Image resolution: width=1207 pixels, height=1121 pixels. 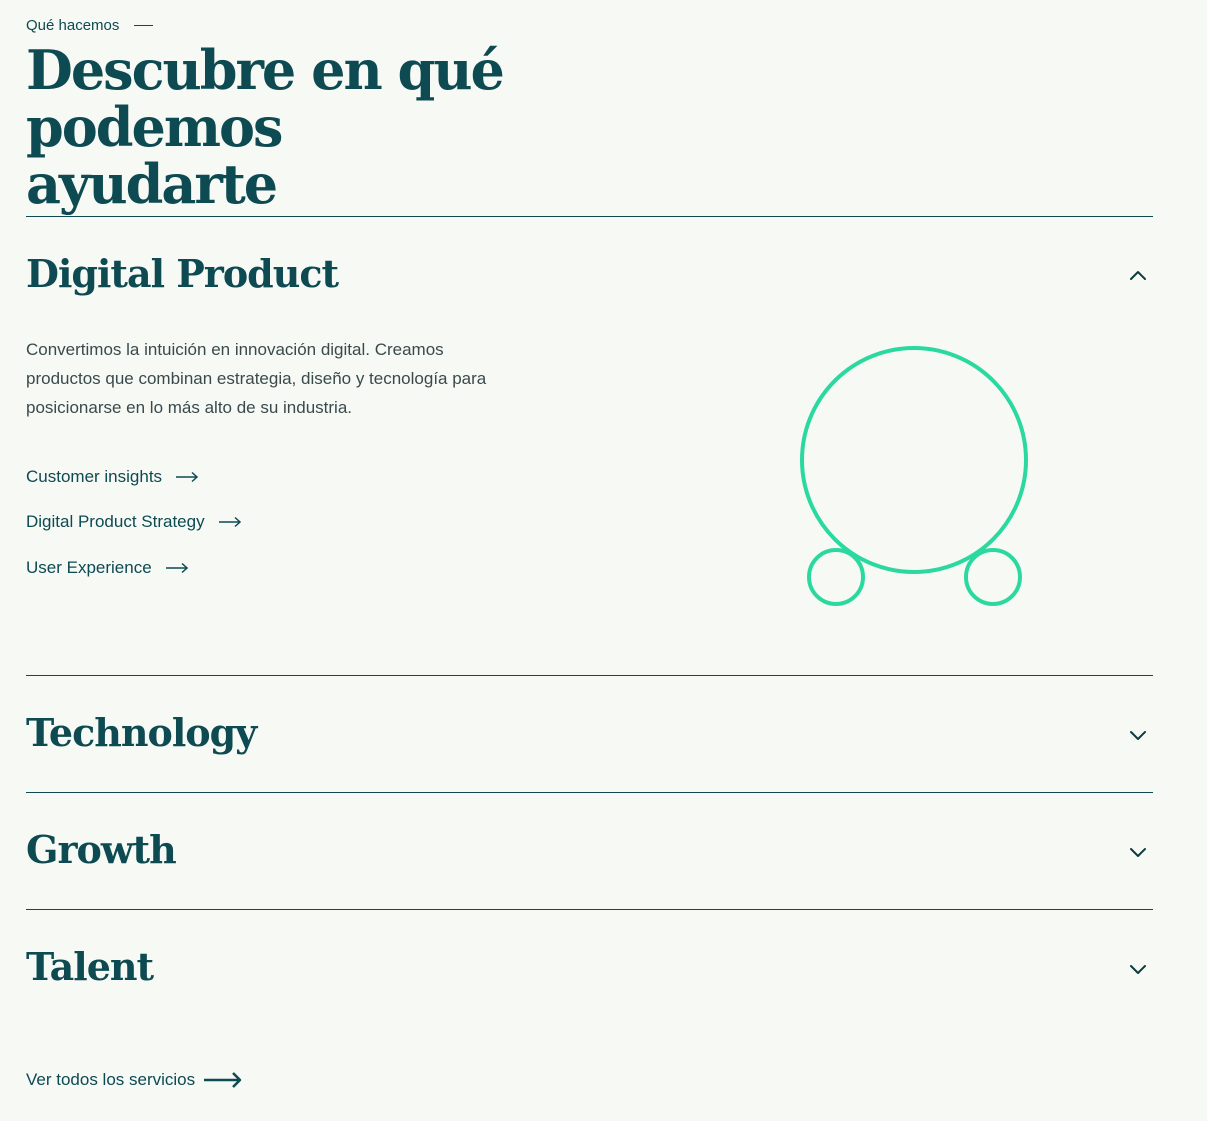 I want to click on link-label: Customer insights, so click(x=94, y=476).